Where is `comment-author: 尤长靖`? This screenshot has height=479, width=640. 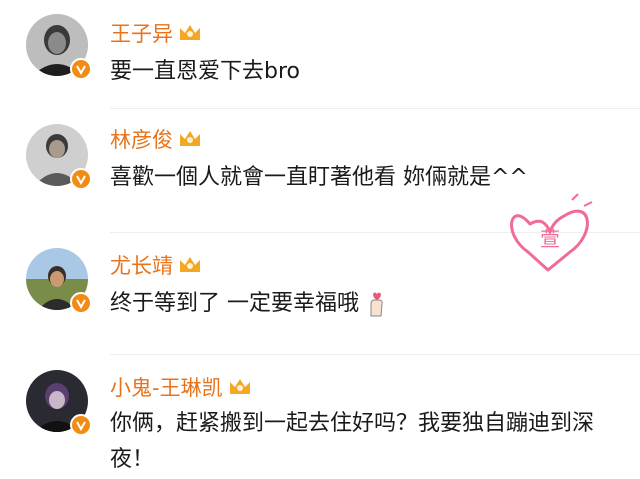 comment-author: 尤长靖 is located at coordinates (156, 265).